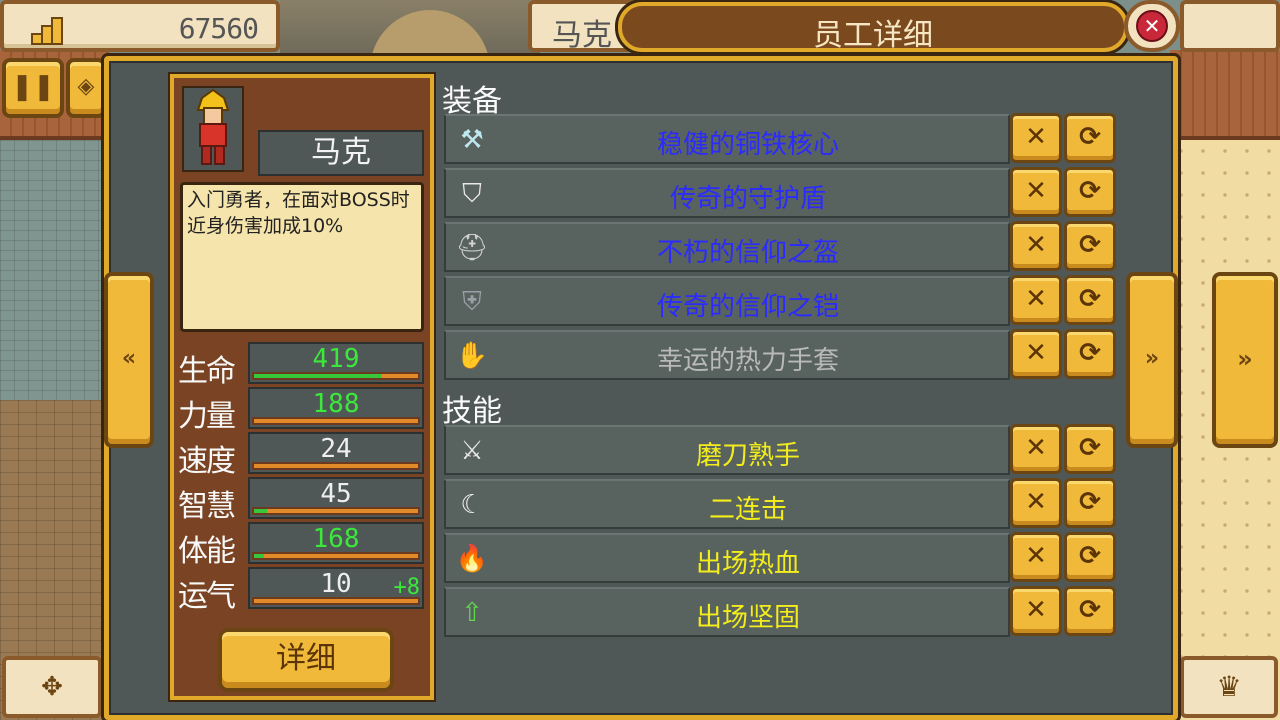 This screenshot has height=720, width=1280. I want to click on stat-row: 速度 24, so click(302, 455).